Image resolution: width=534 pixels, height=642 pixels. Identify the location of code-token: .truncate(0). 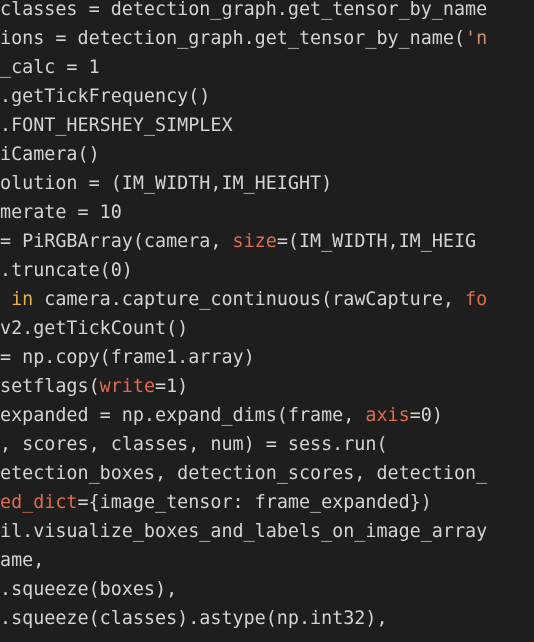
(66, 270).